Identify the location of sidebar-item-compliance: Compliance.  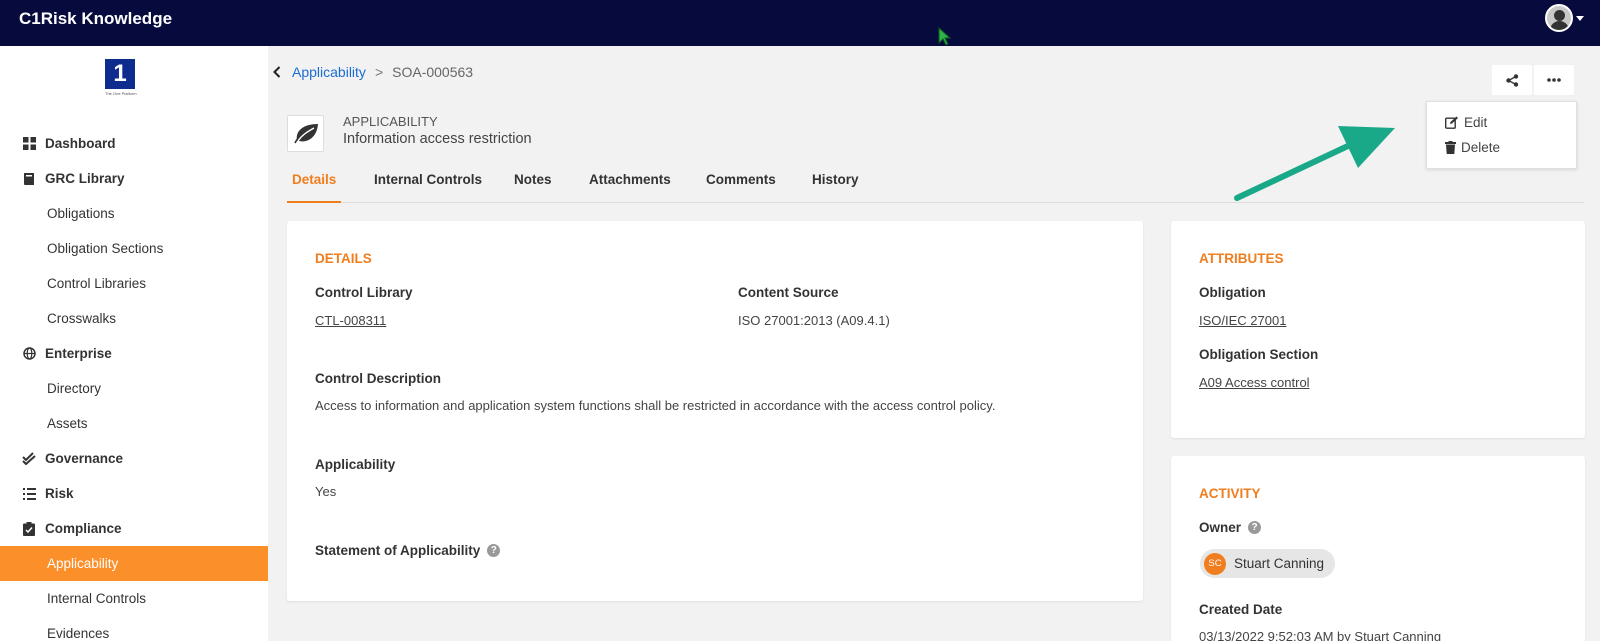
(134, 528).